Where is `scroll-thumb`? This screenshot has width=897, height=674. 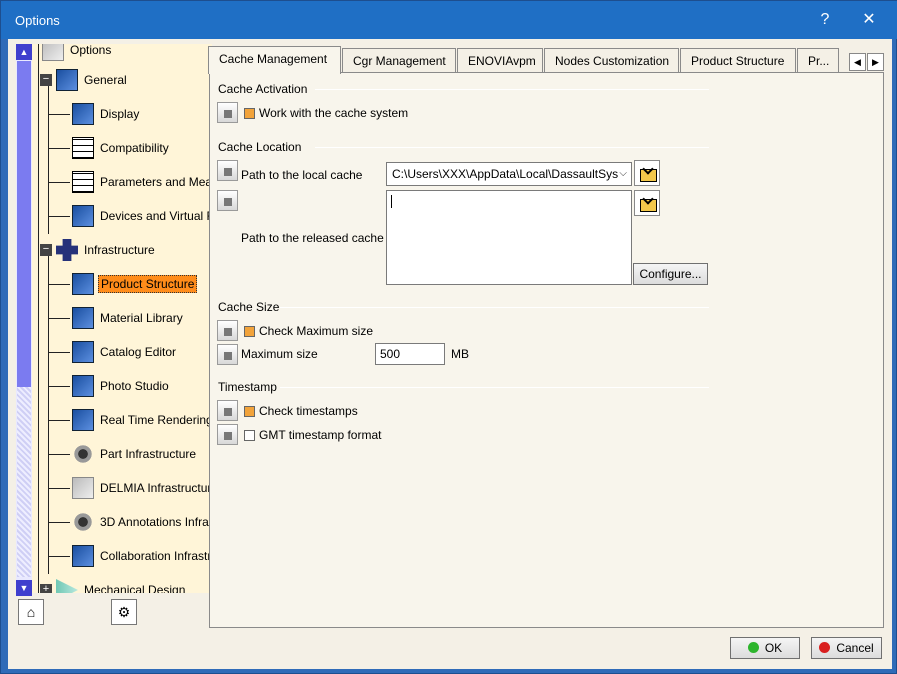 scroll-thumb is located at coordinates (24, 224).